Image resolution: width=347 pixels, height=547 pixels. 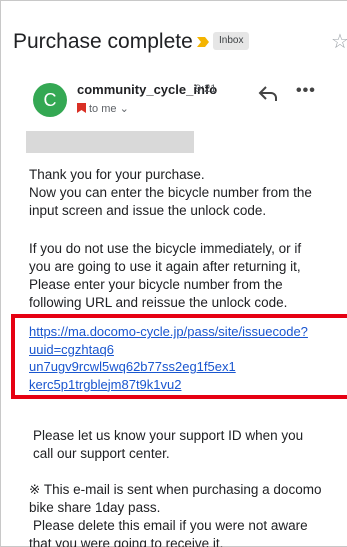 I want to click on link-line: kerc5p1trgblejm87t9k1vu2, so click(x=187, y=385).